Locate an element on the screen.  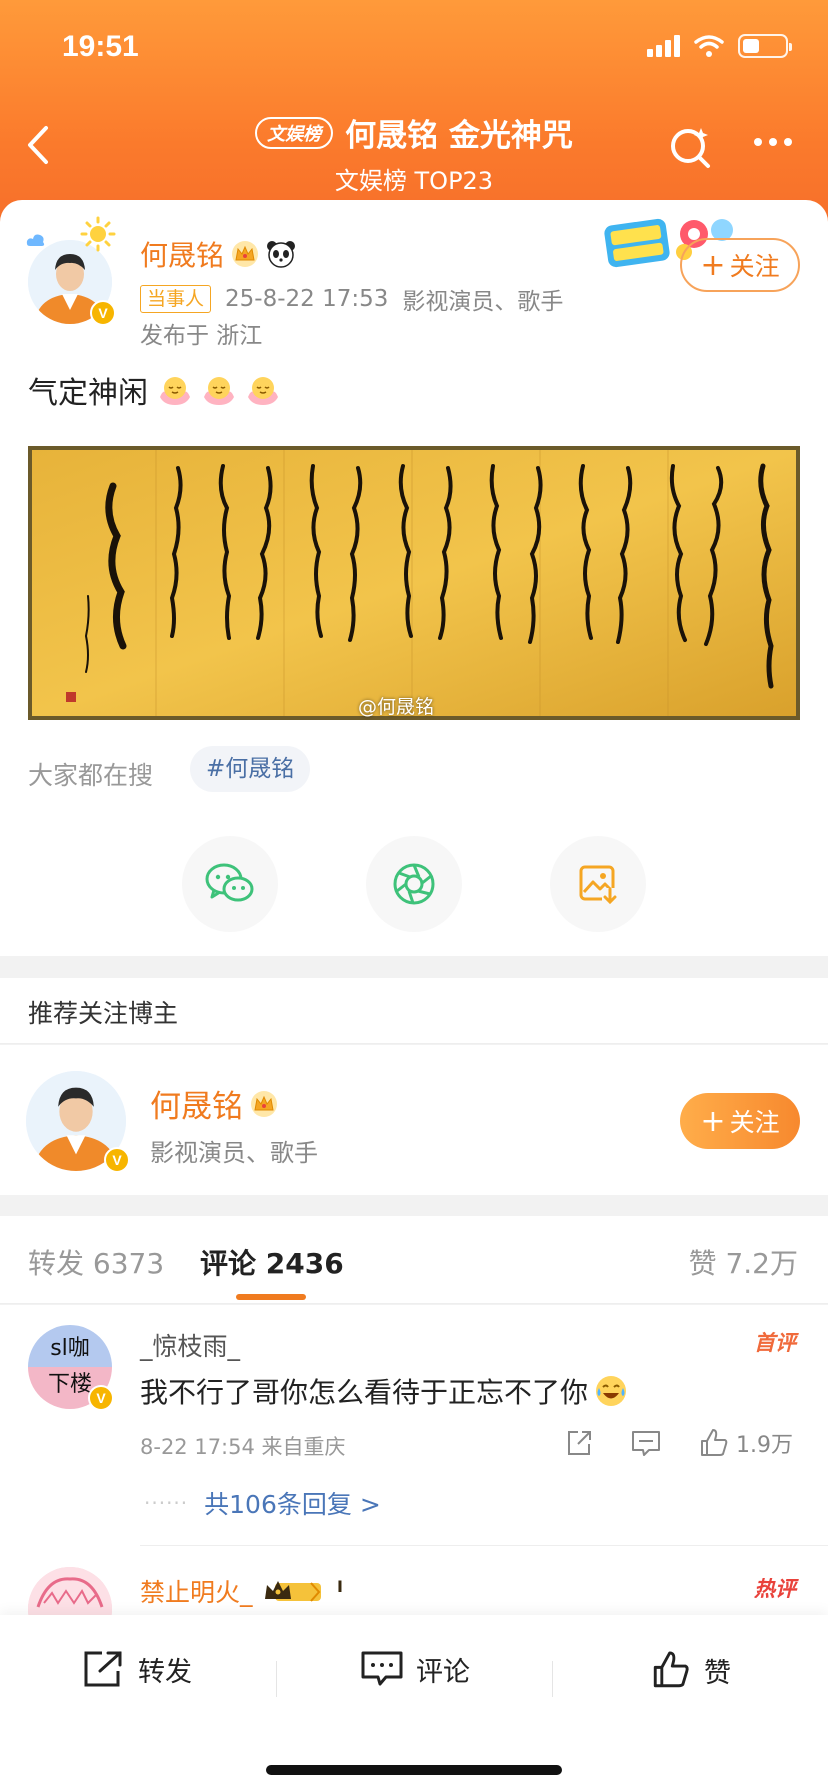
recommend-header: 推荐关注博主 is located at coordinates (414, 1011).